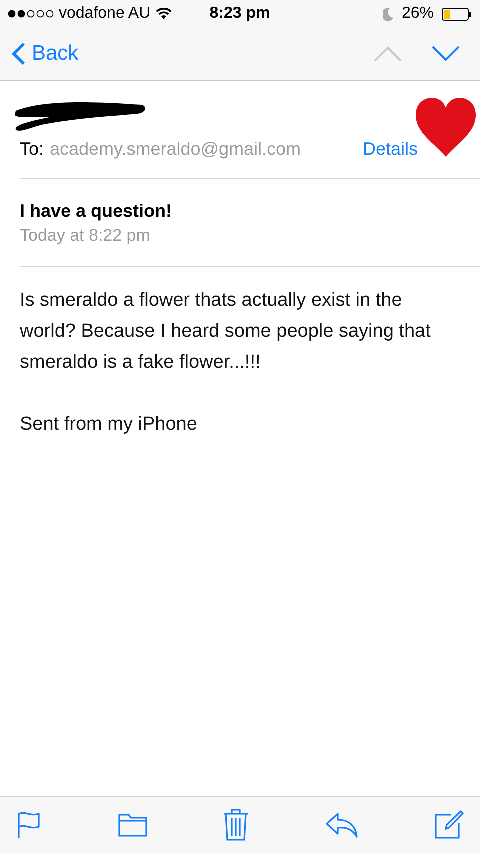 The image size is (480, 853). What do you see at coordinates (390, 149) in the screenshot?
I see `details-link: Details` at bounding box center [390, 149].